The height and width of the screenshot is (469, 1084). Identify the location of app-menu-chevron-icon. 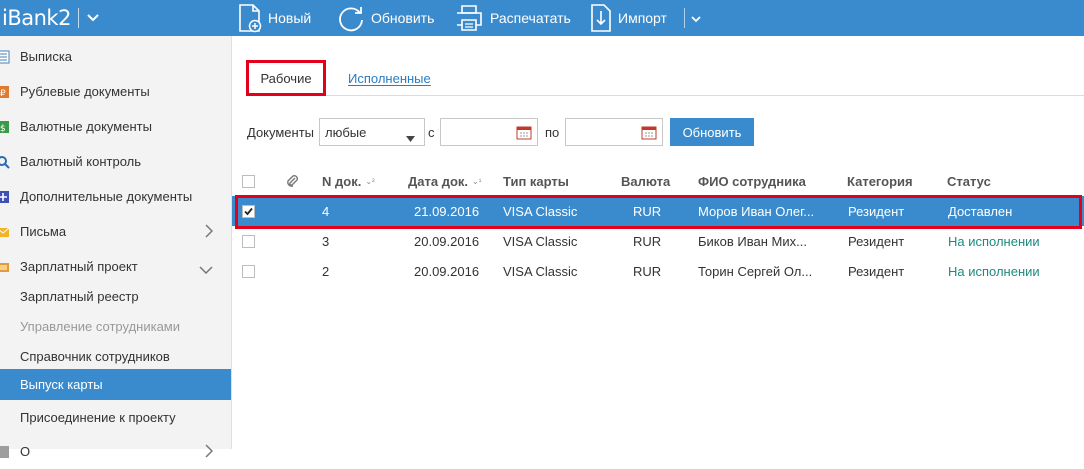
(93, 18).